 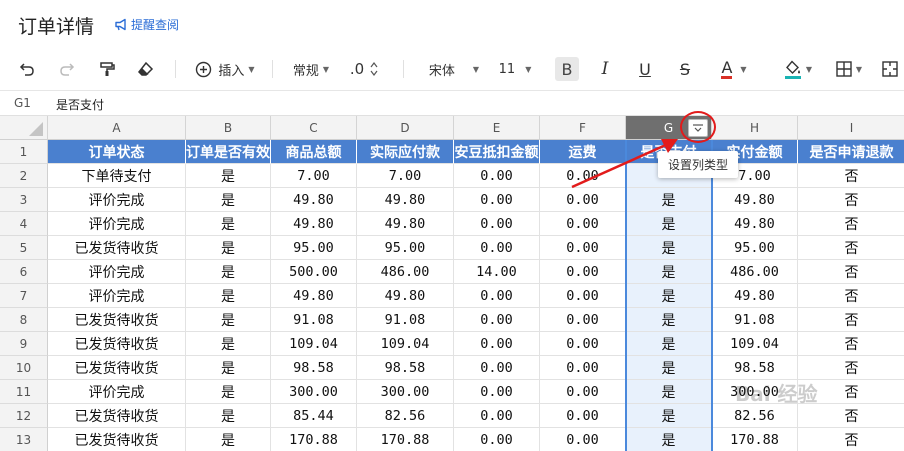 What do you see at coordinates (776, 394) in the screenshot?
I see `watermark: Bai 经验` at bounding box center [776, 394].